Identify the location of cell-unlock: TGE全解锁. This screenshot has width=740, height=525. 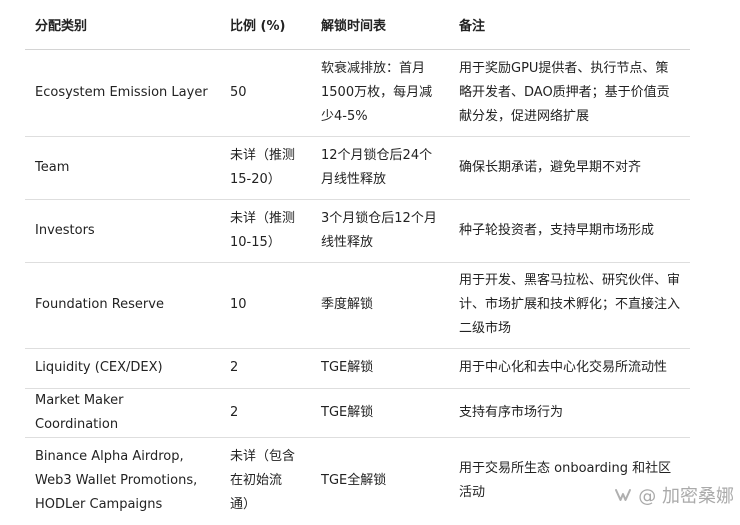
(354, 481).